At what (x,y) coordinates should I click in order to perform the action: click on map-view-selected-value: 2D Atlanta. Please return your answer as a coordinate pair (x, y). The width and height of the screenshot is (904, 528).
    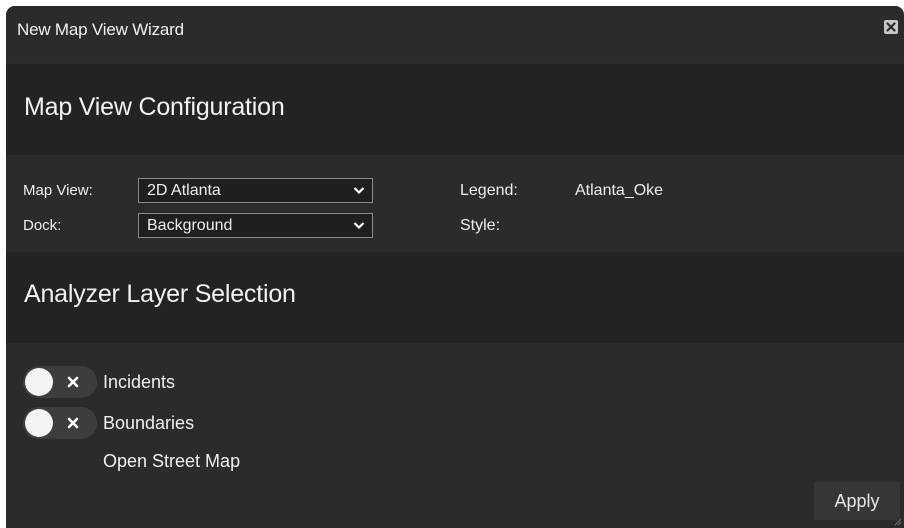
    Looking at the image, I should click on (184, 190).